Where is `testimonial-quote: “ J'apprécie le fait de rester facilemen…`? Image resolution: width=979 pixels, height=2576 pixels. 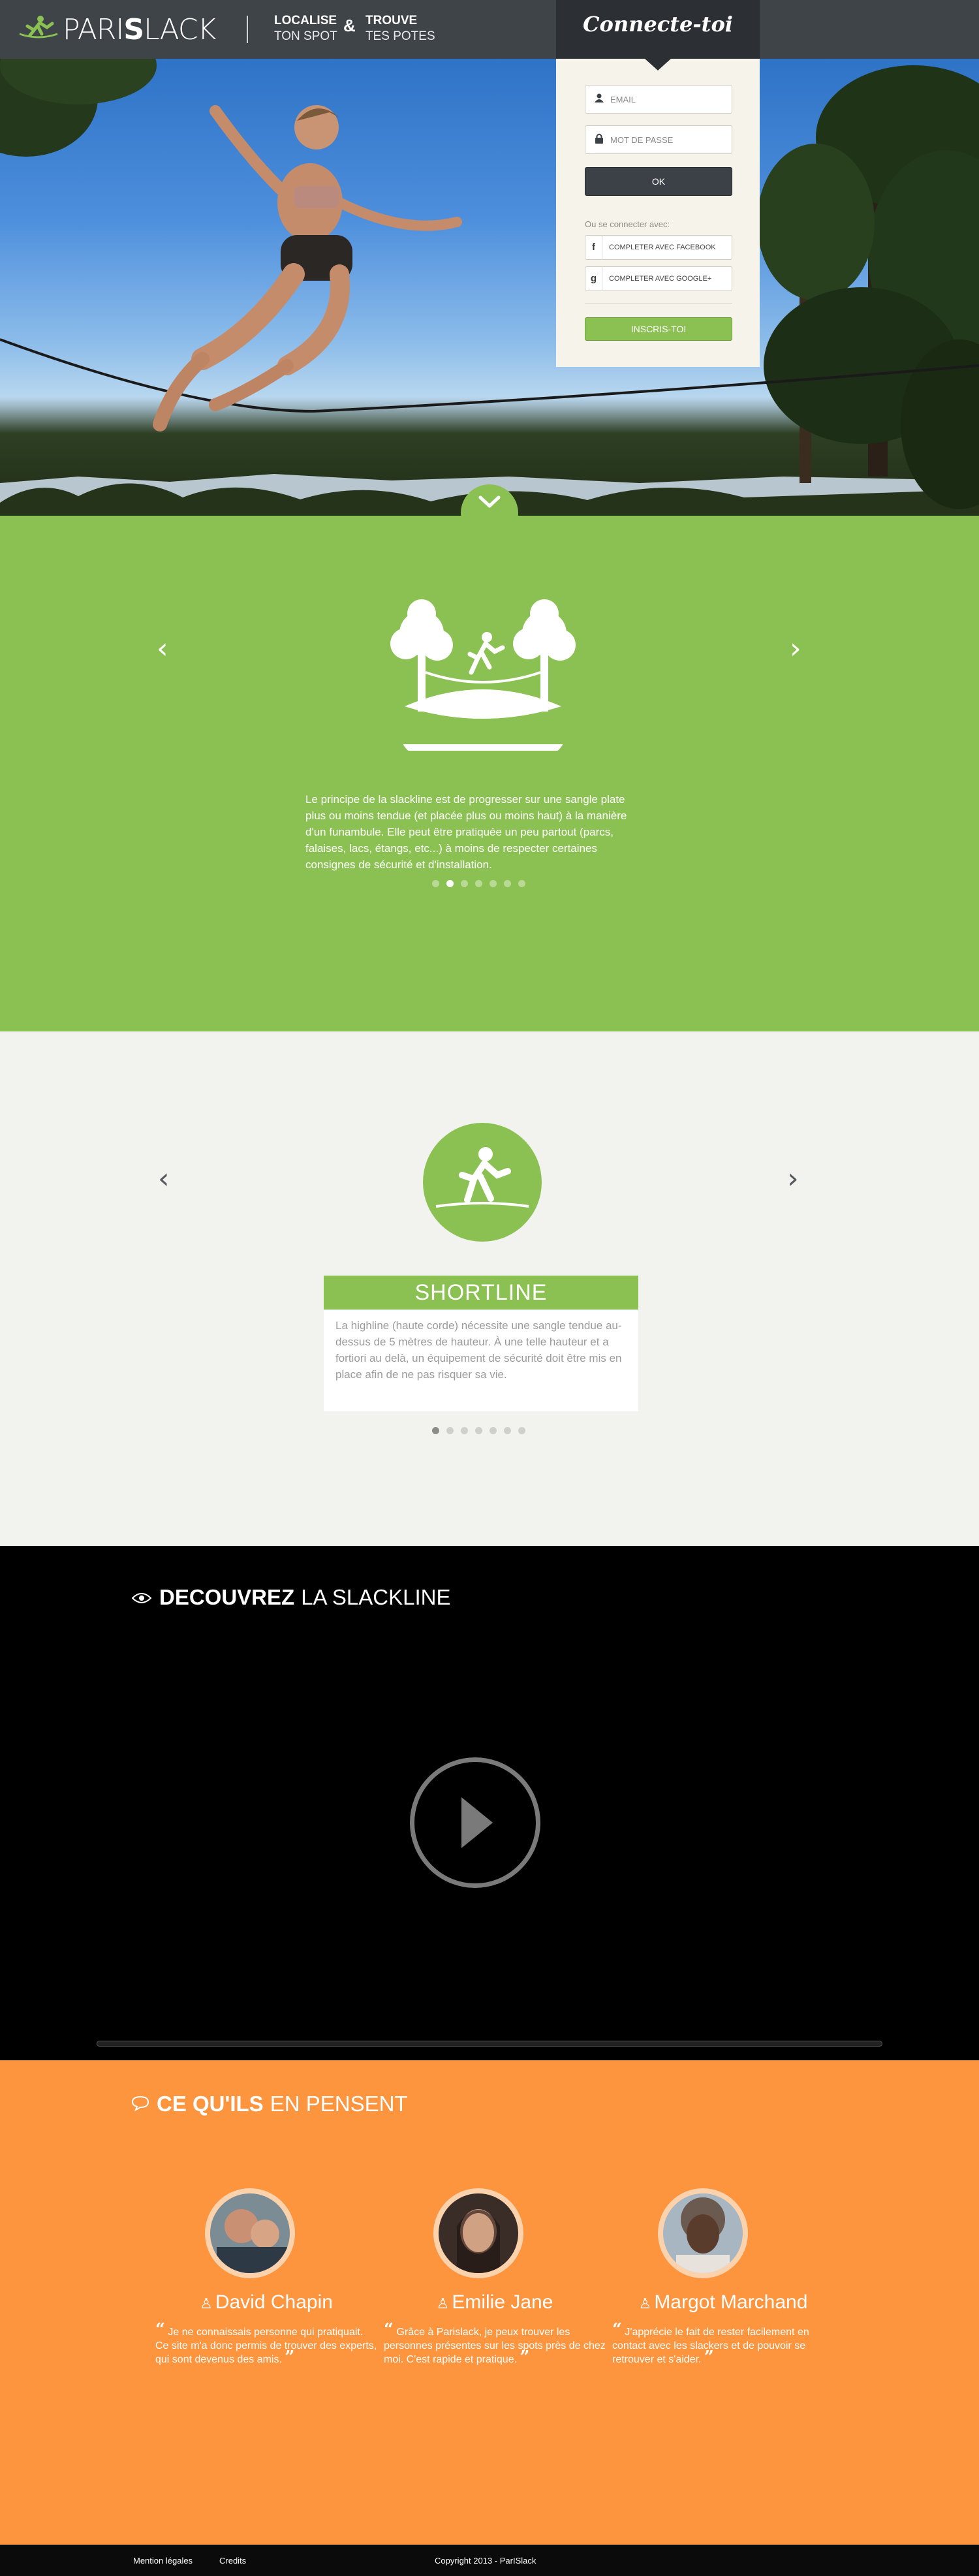
testimonial-quote: “ J'apprécie le fait de rester facilemen… is located at coordinates (710, 2343).